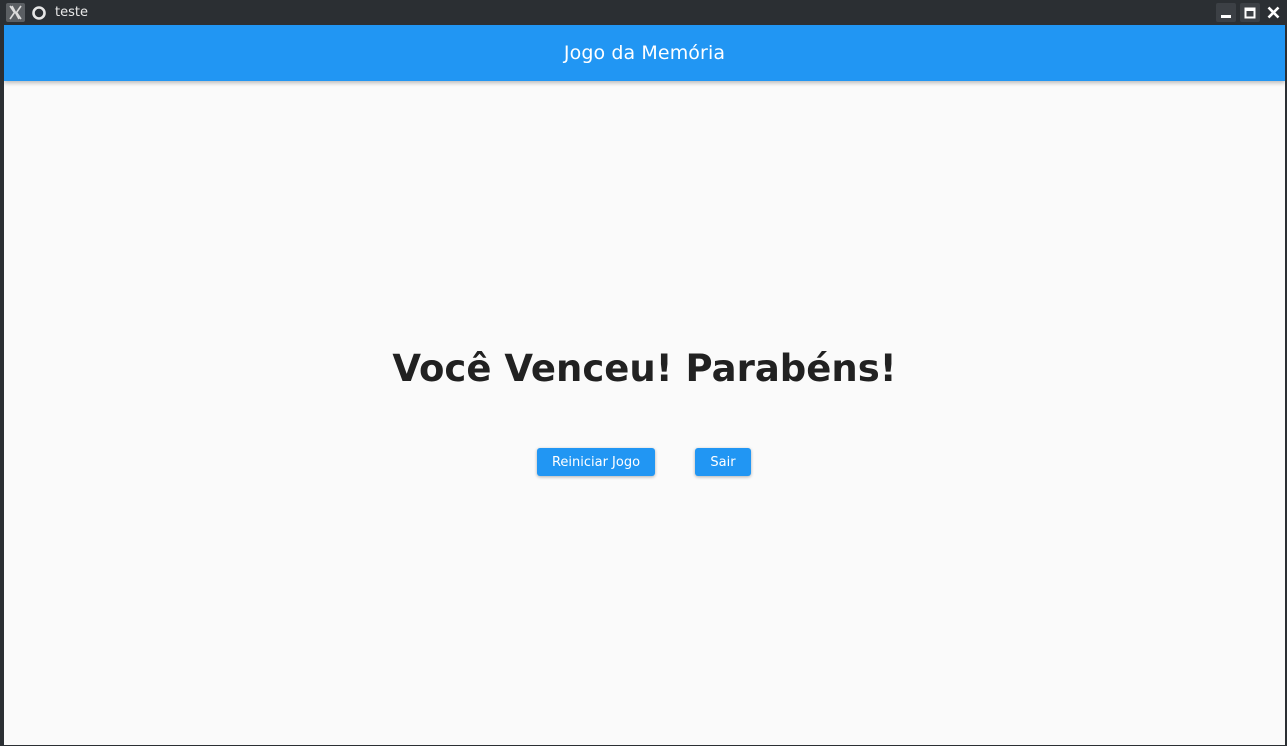  What do you see at coordinates (644, 368) in the screenshot?
I see `win-message: Você Venceu! Parabéns!` at bounding box center [644, 368].